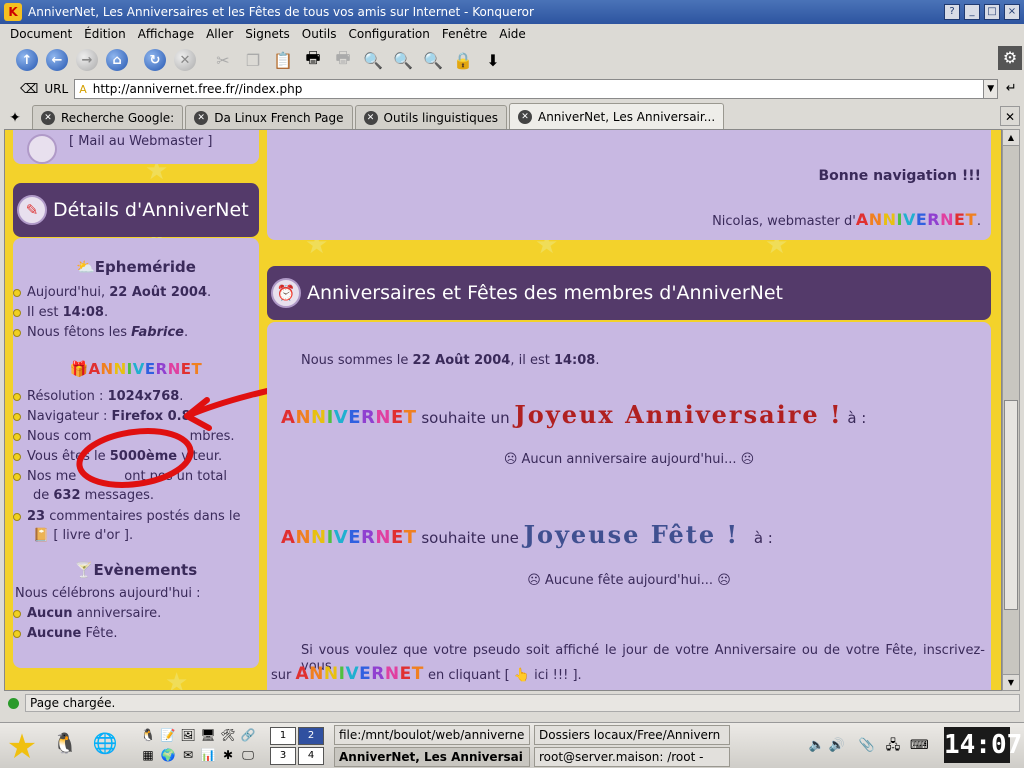 Image resolution: width=1024 pixels, height=768 pixels. Describe the element at coordinates (867, 746) in the screenshot. I see `clipboard-icon: 📎` at that location.